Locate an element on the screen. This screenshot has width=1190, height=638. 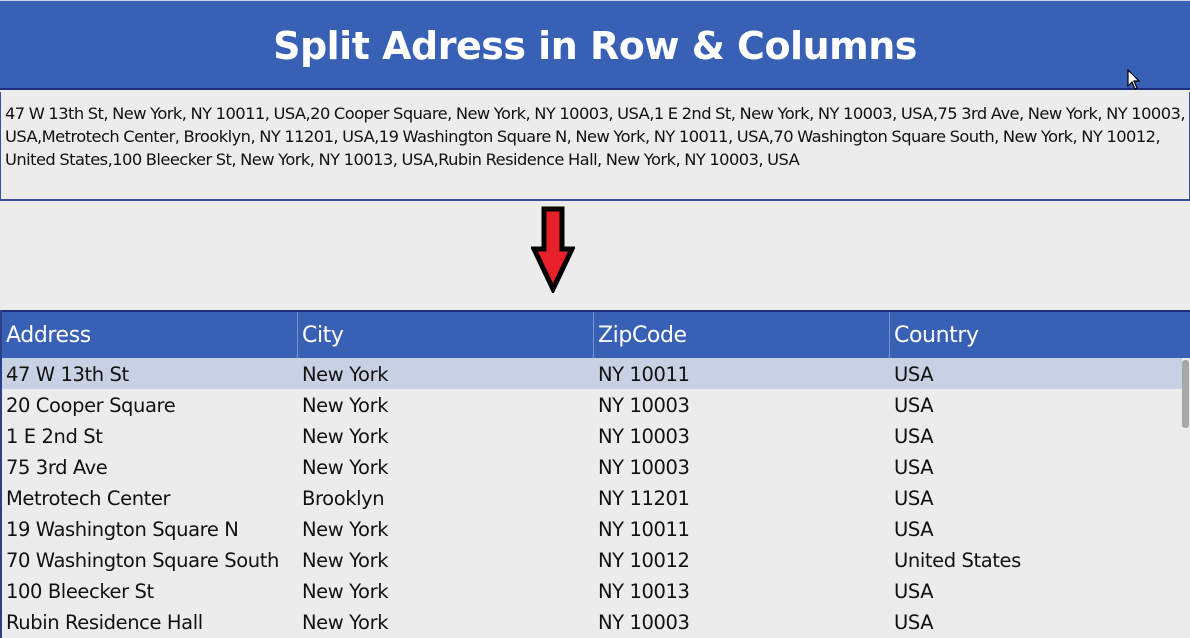
address-cell: 20 Cooper Square is located at coordinates (91, 405).